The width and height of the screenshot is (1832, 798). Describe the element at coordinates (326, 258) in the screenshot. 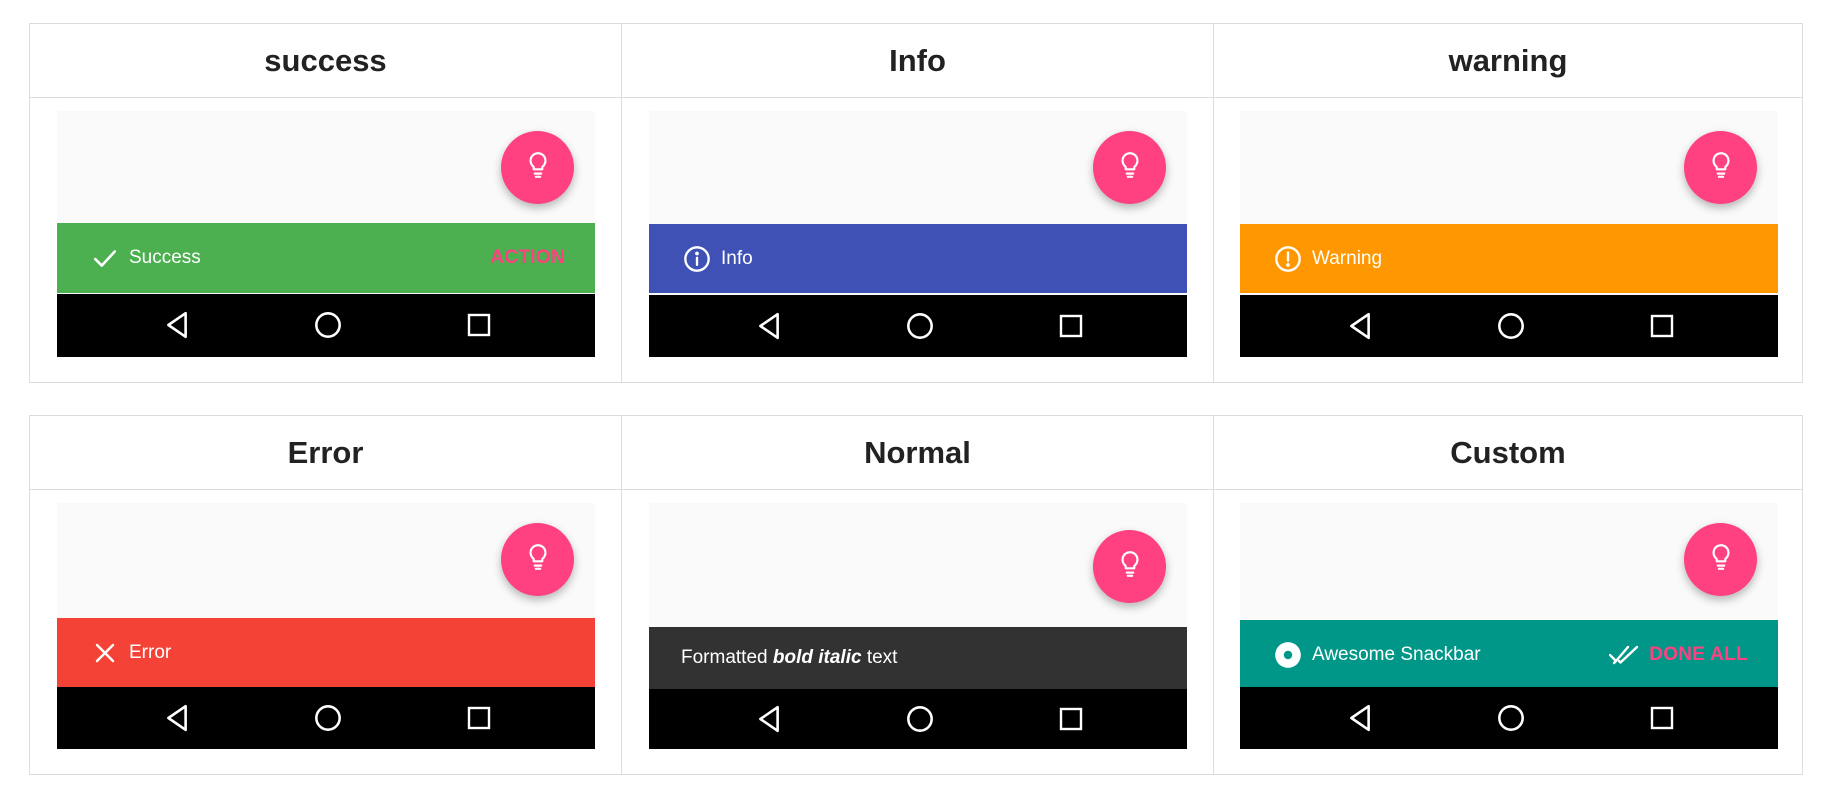

I see `snackbar-success: Success ACTION` at that location.